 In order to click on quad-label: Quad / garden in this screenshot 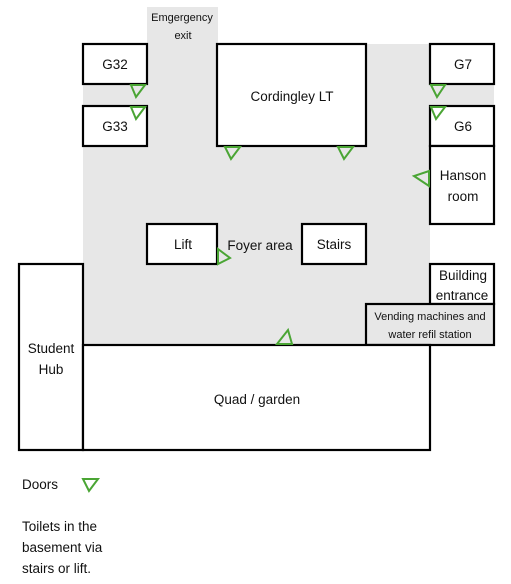, I will do `click(257, 399)`.